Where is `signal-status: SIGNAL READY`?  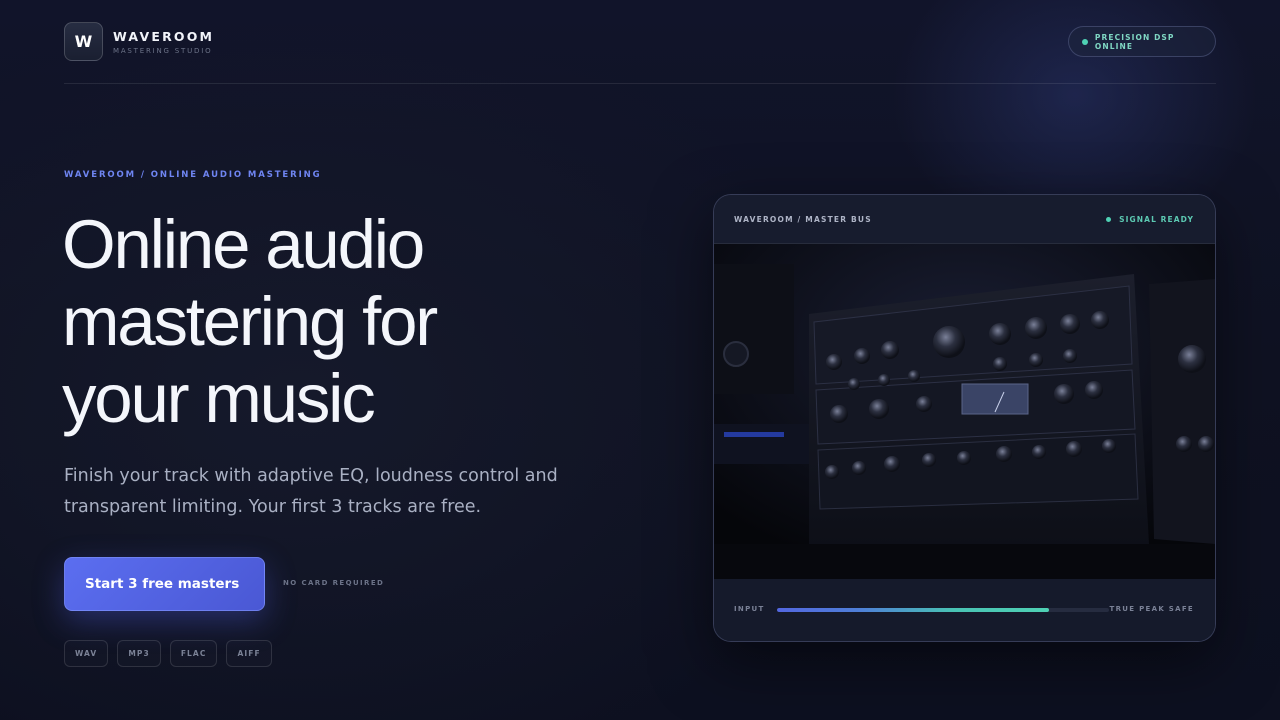
signal-status: SIGNAL READY is located at coordinates (1150, 219).